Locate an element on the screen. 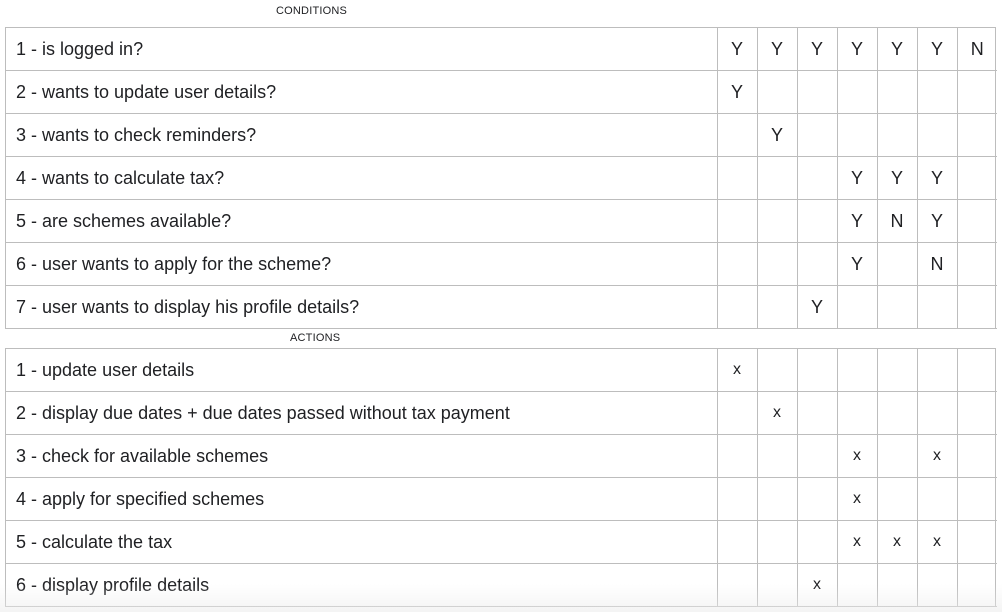 This screenshot has height=612, width=1002. action-row-label: 5 - calculate the tax is located at coordinates (362, 542).